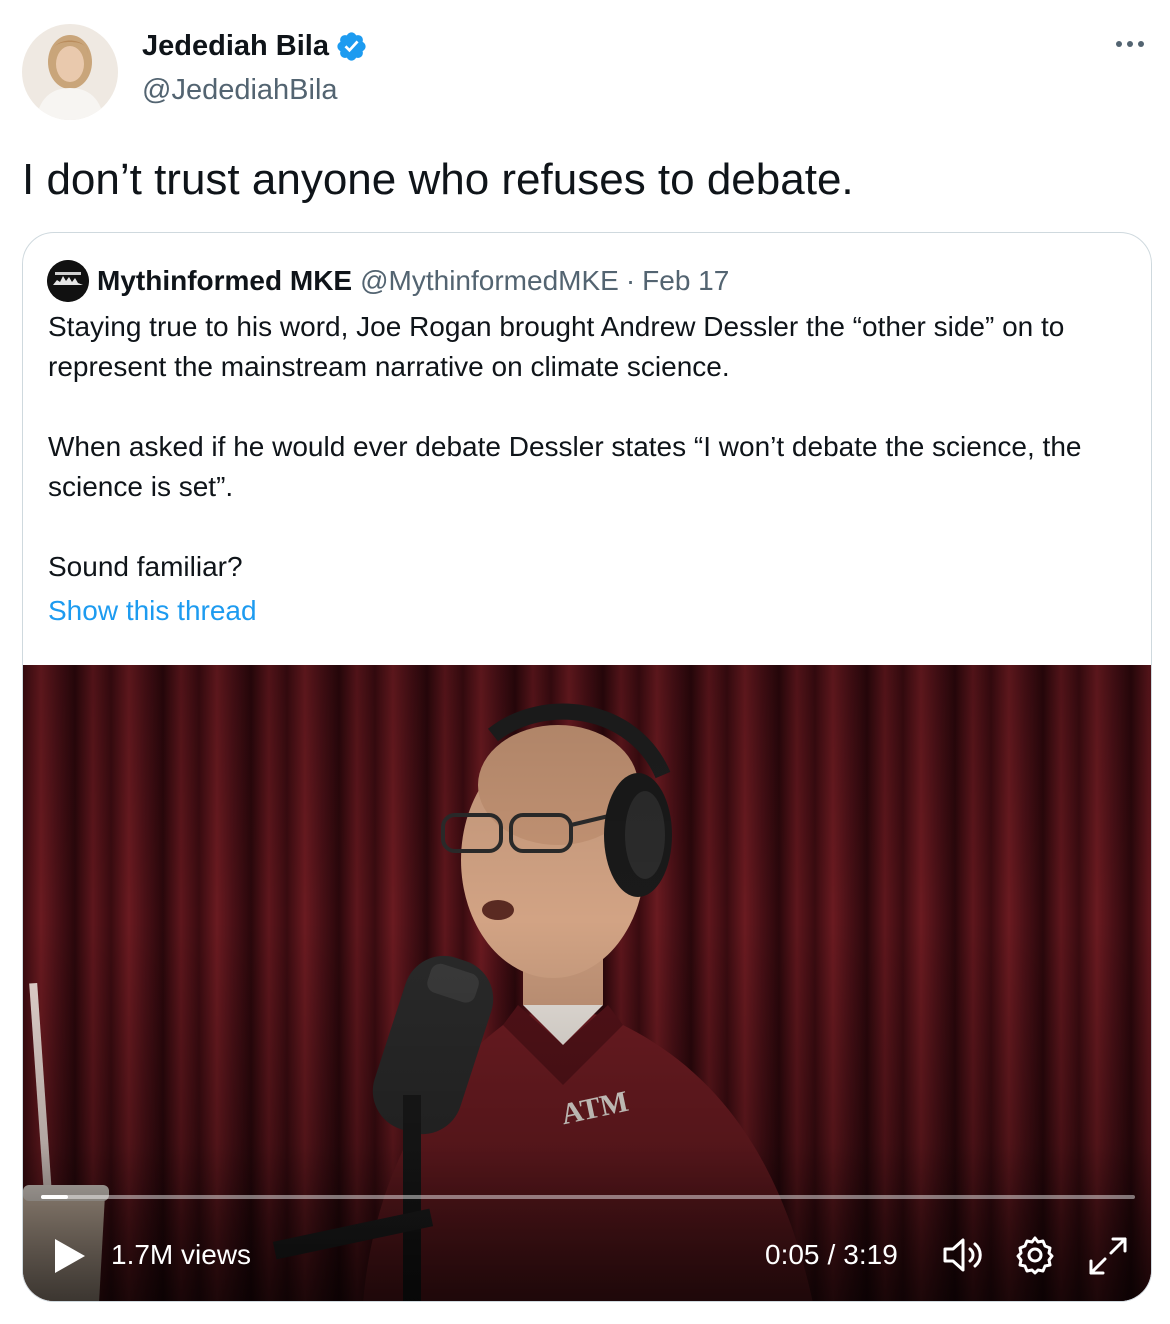 The image size is (1170, 1324). I want to click on volume-icon, so click(963, 1255).